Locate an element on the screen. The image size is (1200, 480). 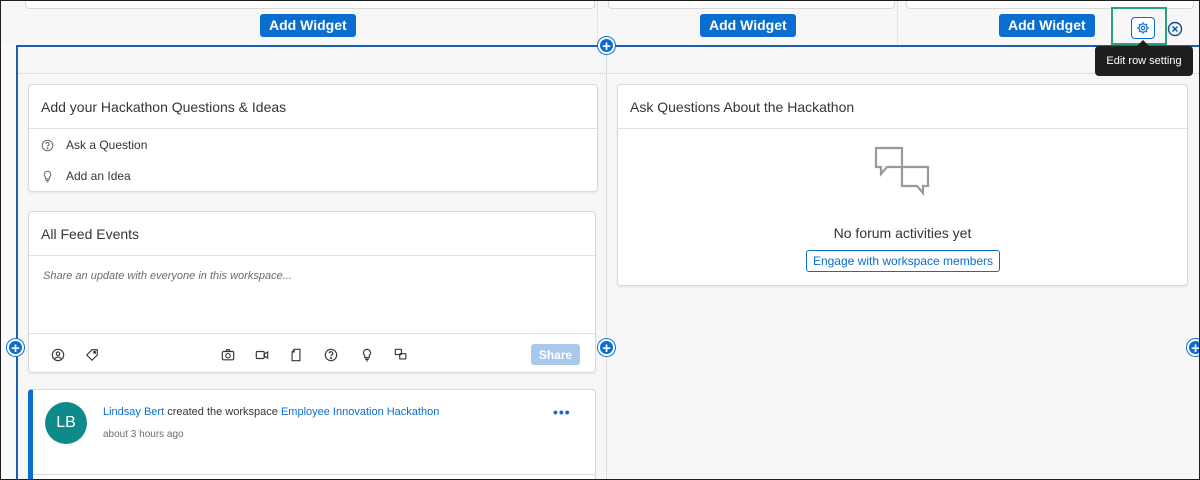
video-icon is located at coordinates (262, 355).